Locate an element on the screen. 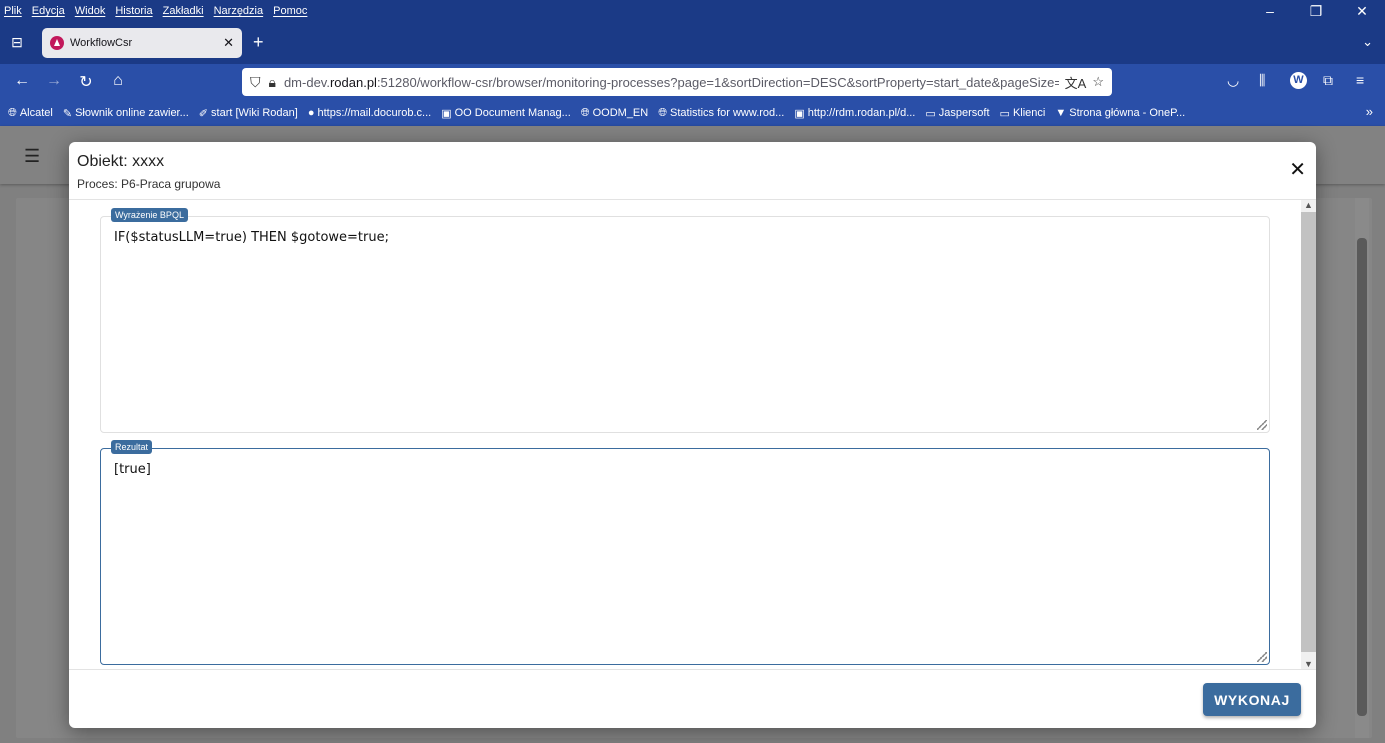 Image resolution: width=1385 pixels, height=743 pixels. bookmark-jaspersoft: ▭ Jaspersoft is located at coordinates (957, 113).